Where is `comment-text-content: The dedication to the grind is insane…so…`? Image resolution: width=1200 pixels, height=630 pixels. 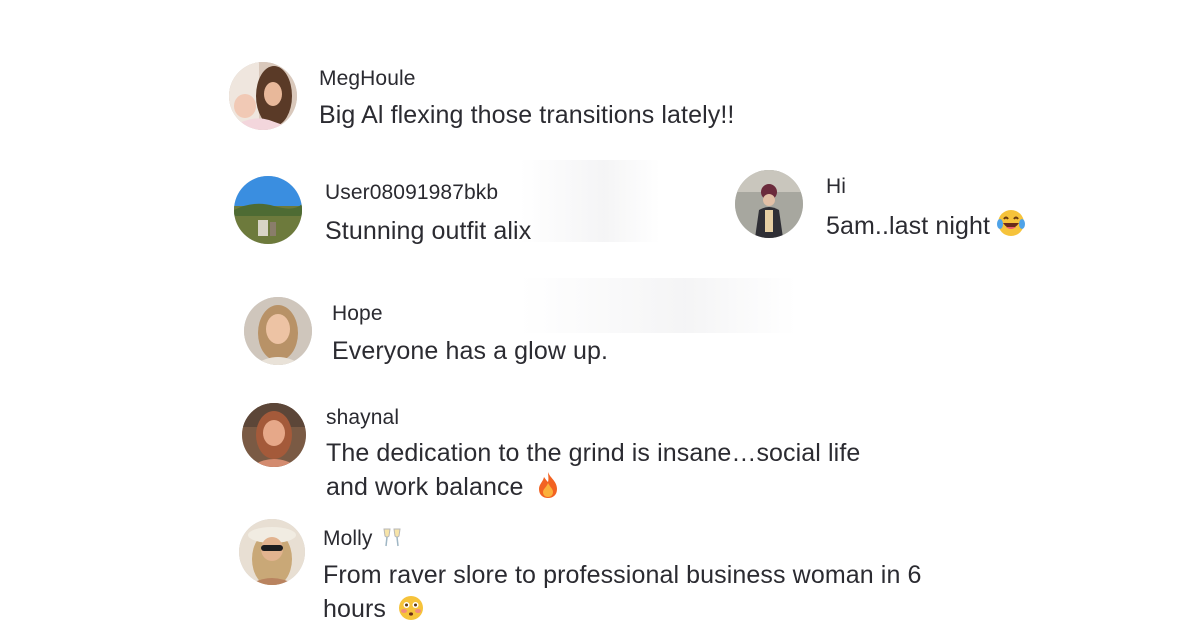
comment-text-content: The dedication to the grind is insane…so… is located at coordinates (593, 470).